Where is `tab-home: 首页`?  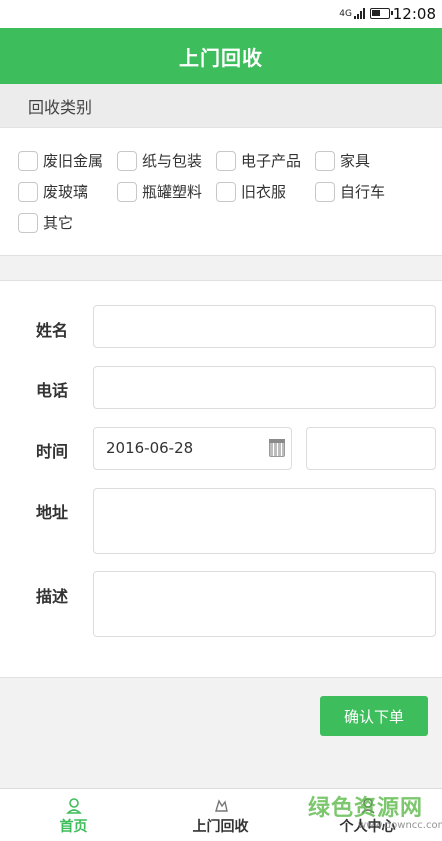
tab-home: 首页 is located at coordinates (73, 815).